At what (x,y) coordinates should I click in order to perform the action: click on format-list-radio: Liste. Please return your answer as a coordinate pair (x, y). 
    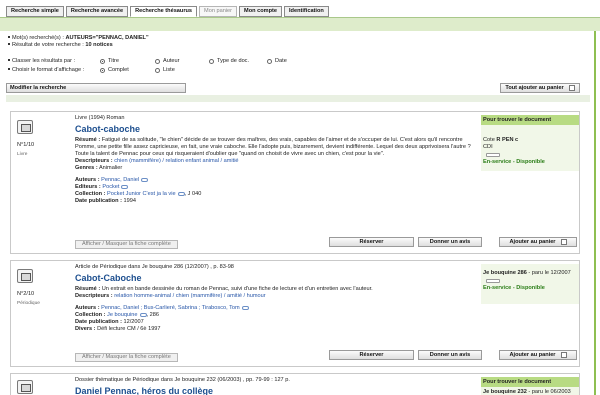
    Looking at the image, I should click on (165, 70).